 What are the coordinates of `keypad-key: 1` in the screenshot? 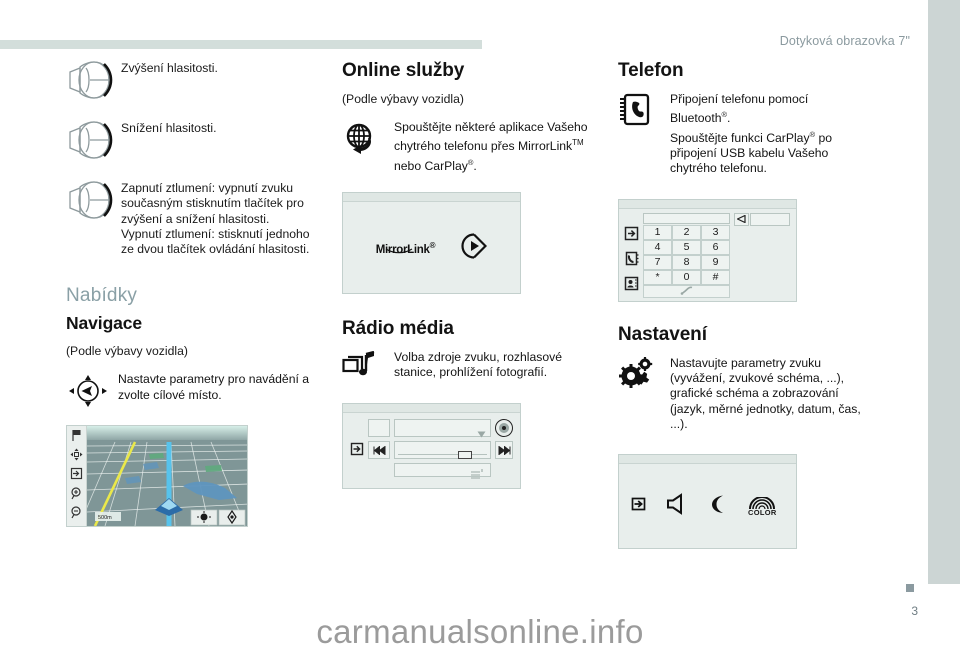 It's located at (657, 232).